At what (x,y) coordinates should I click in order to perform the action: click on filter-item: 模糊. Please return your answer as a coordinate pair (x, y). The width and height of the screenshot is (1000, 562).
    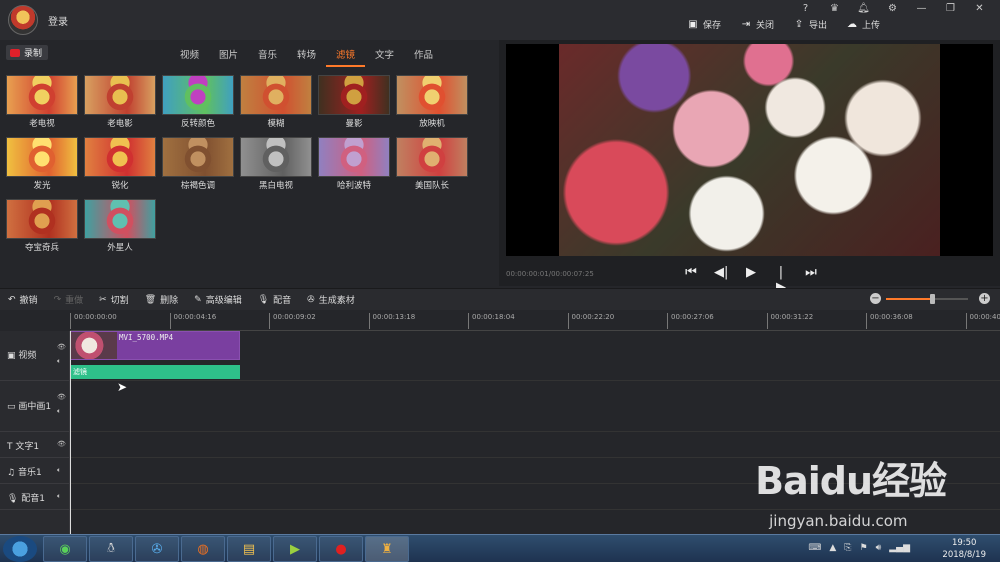
    Looking at the image, I should click on (276, 104).